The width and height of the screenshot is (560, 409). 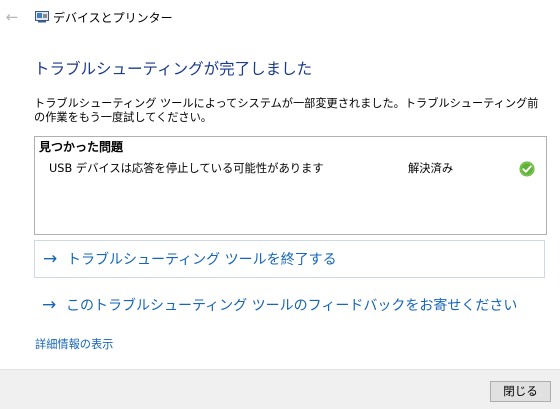 What do you see at coordinates (280, 18) in the screenshot?
I see `title-bar: ← デバイスとプリンター` at bounding box center [280, 18].